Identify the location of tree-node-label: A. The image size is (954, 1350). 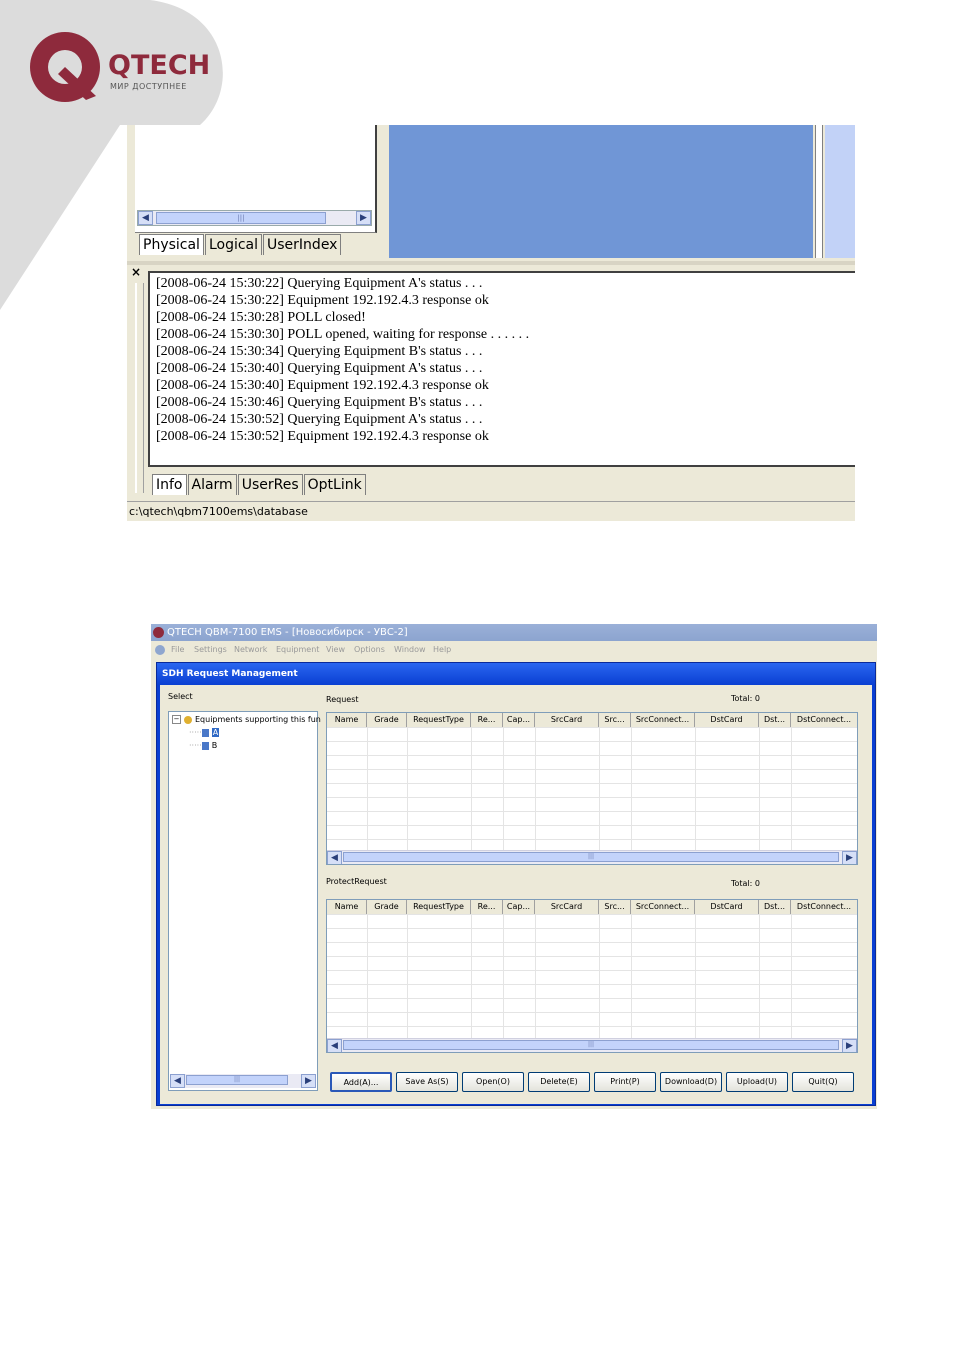
(215, 732).